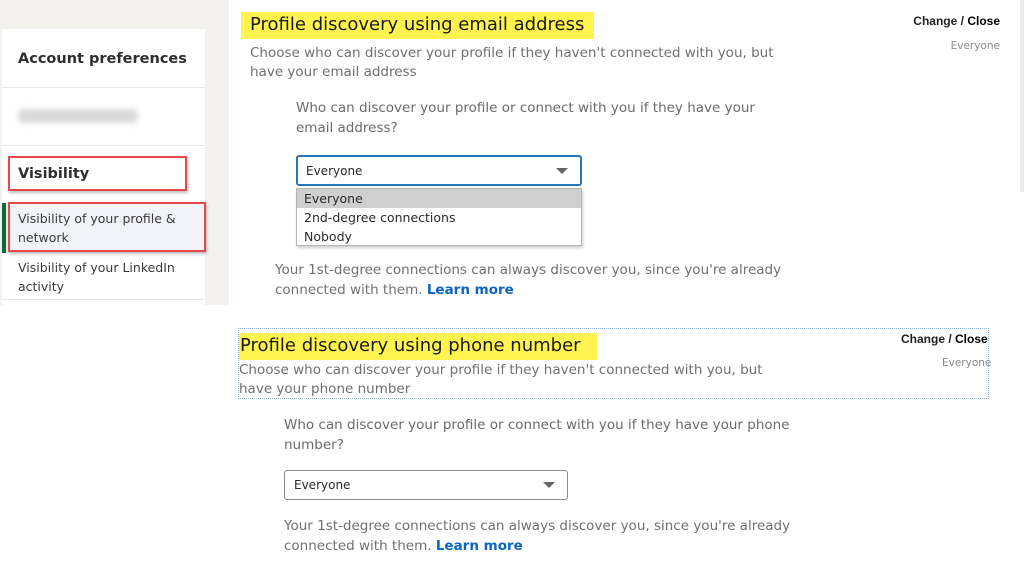 This screenshot has width=1024, height=573. Describe the element at coordinates (975, 46) in the screenshot. I see `current-setting-value: Everyone` at that location.